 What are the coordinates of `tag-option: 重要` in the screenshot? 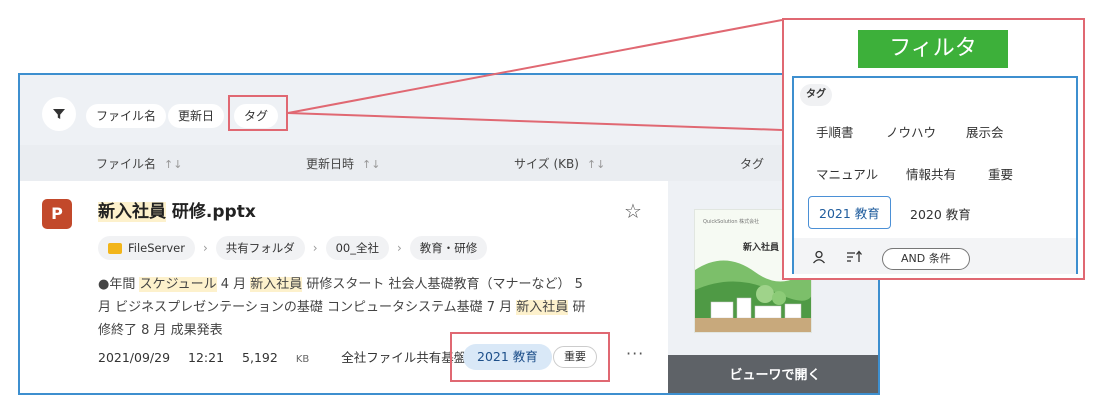 It's located at (1000, 173).